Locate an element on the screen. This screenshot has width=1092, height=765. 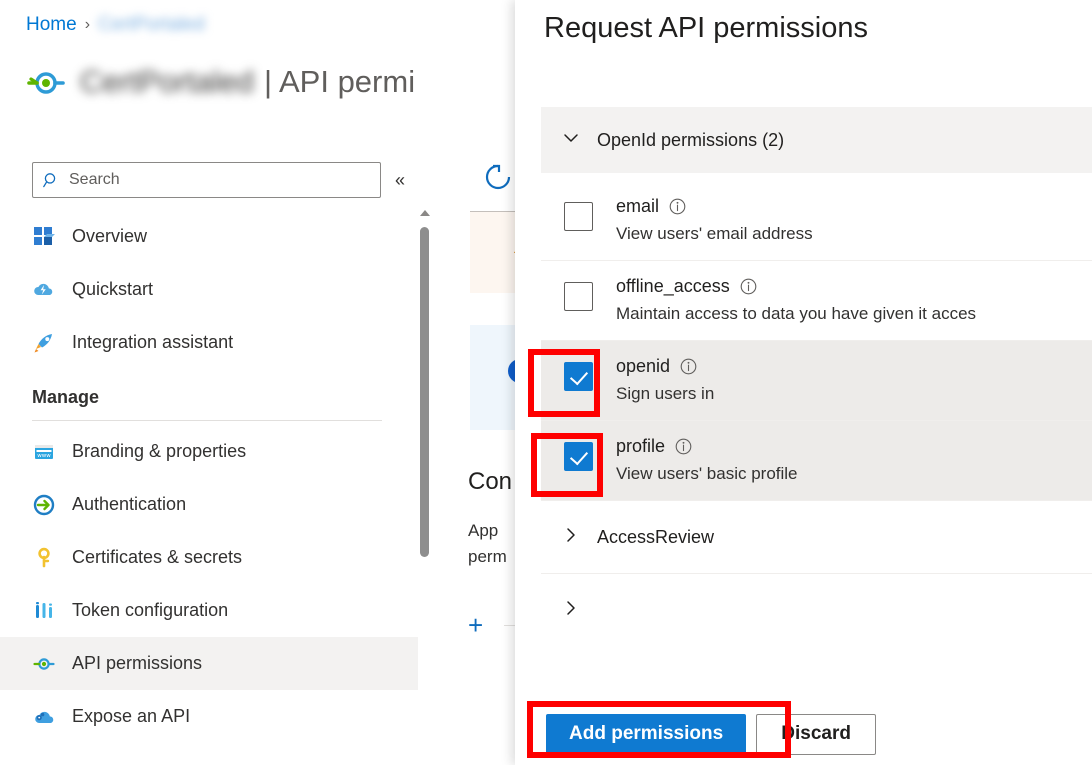
permission-name: email is located at coordinates (638, 206).